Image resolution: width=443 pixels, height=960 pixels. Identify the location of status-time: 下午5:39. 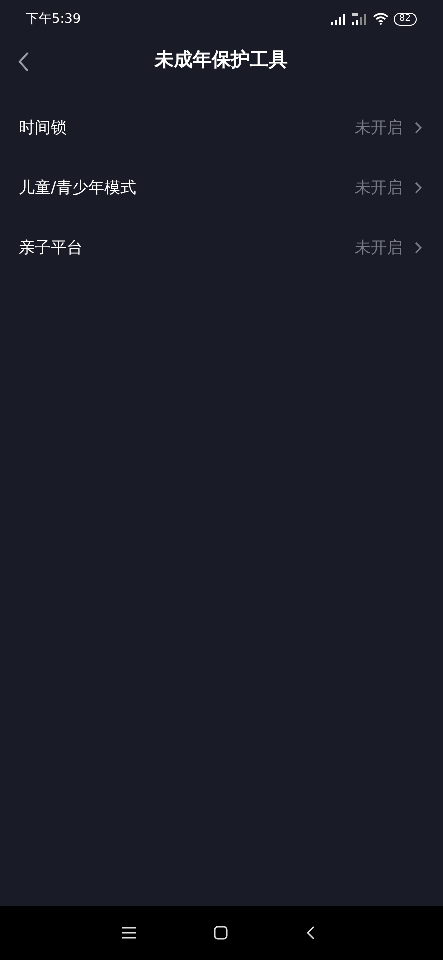
(54, 19).